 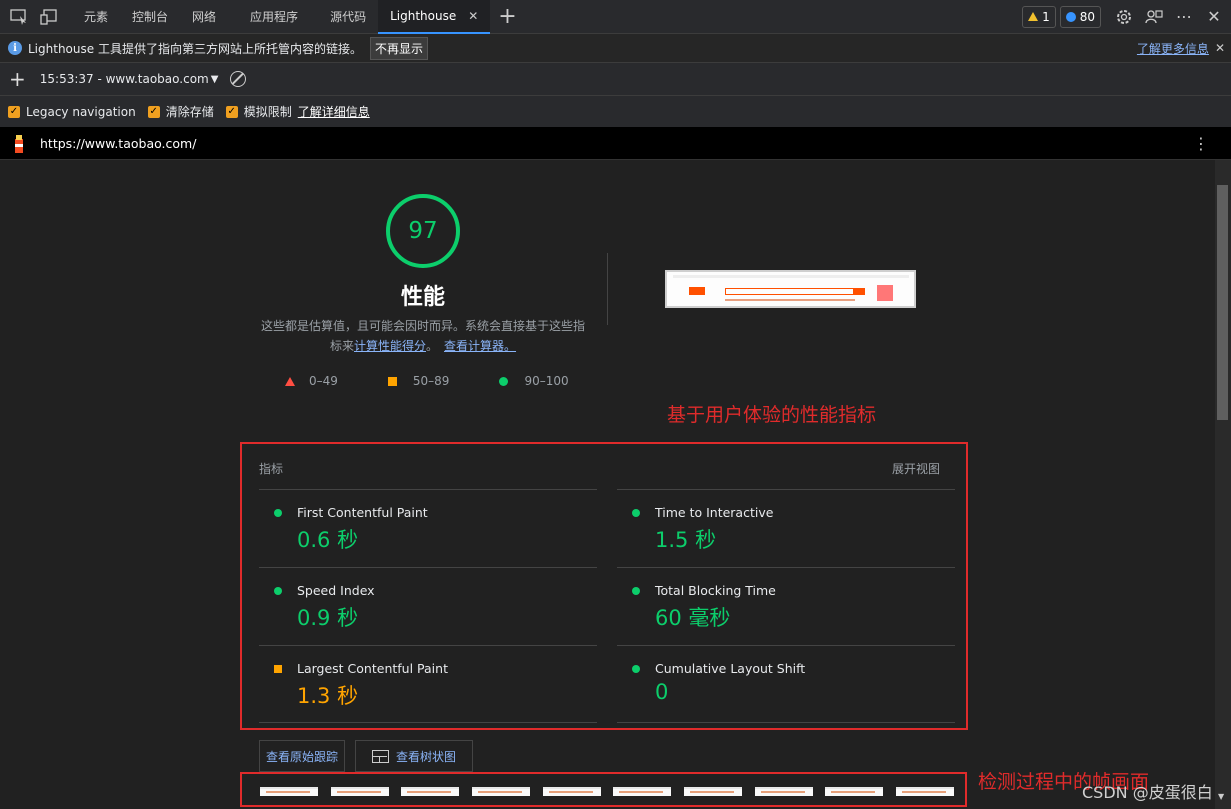 What do you see at coordinates (274, 17) in the screenshot?
I see `tab-application: 应用程序` at bounding box center [274, 17].